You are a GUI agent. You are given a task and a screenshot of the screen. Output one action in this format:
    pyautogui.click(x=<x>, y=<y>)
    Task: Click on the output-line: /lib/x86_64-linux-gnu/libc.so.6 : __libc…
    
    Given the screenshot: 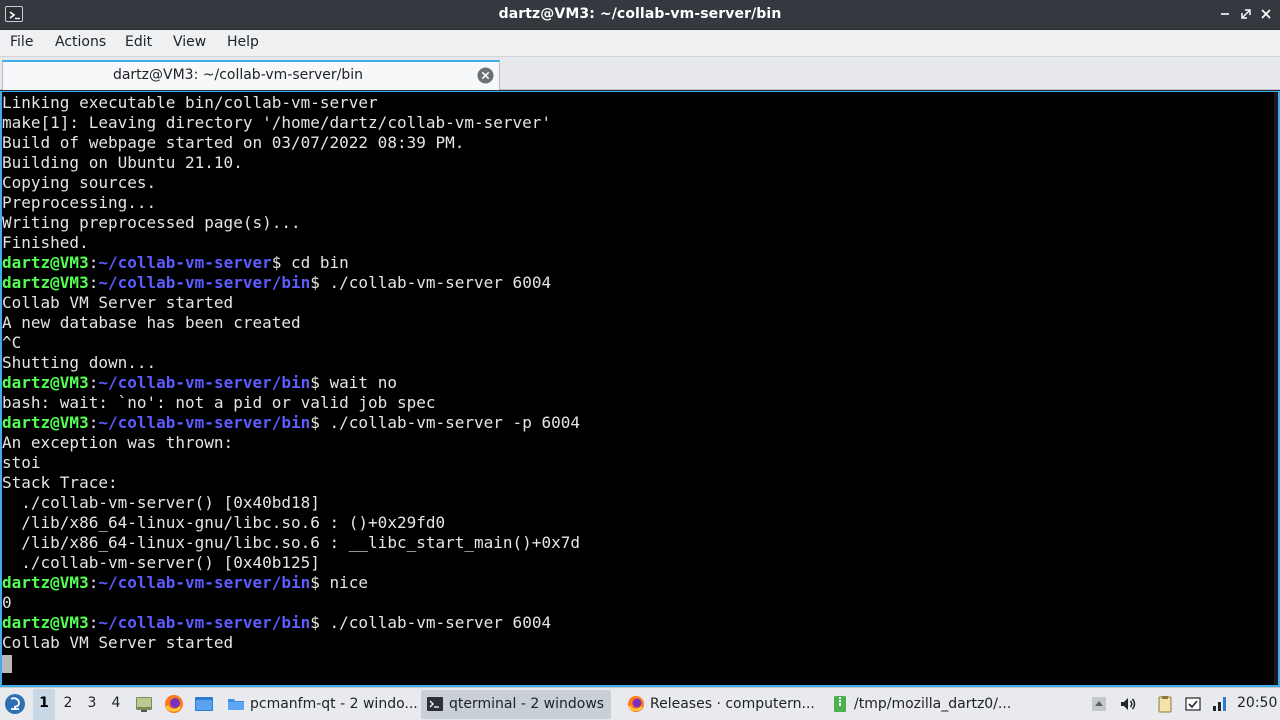 What is the action you would take?
    pyautogui.click(x=291, y=542)
    